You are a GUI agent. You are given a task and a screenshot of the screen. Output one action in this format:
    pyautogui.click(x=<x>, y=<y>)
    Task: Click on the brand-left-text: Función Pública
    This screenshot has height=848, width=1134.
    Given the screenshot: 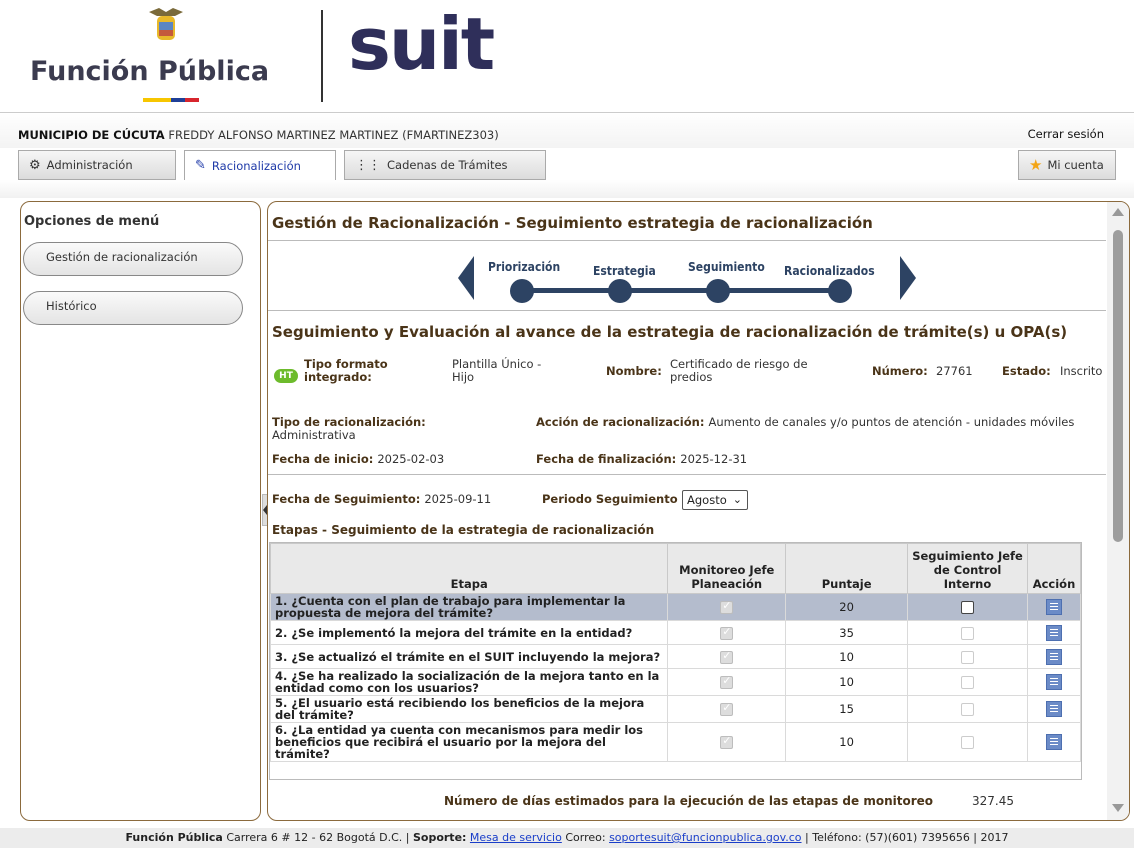 What is the action you would take?
    pyautogui.click(x=150, y=71)
    